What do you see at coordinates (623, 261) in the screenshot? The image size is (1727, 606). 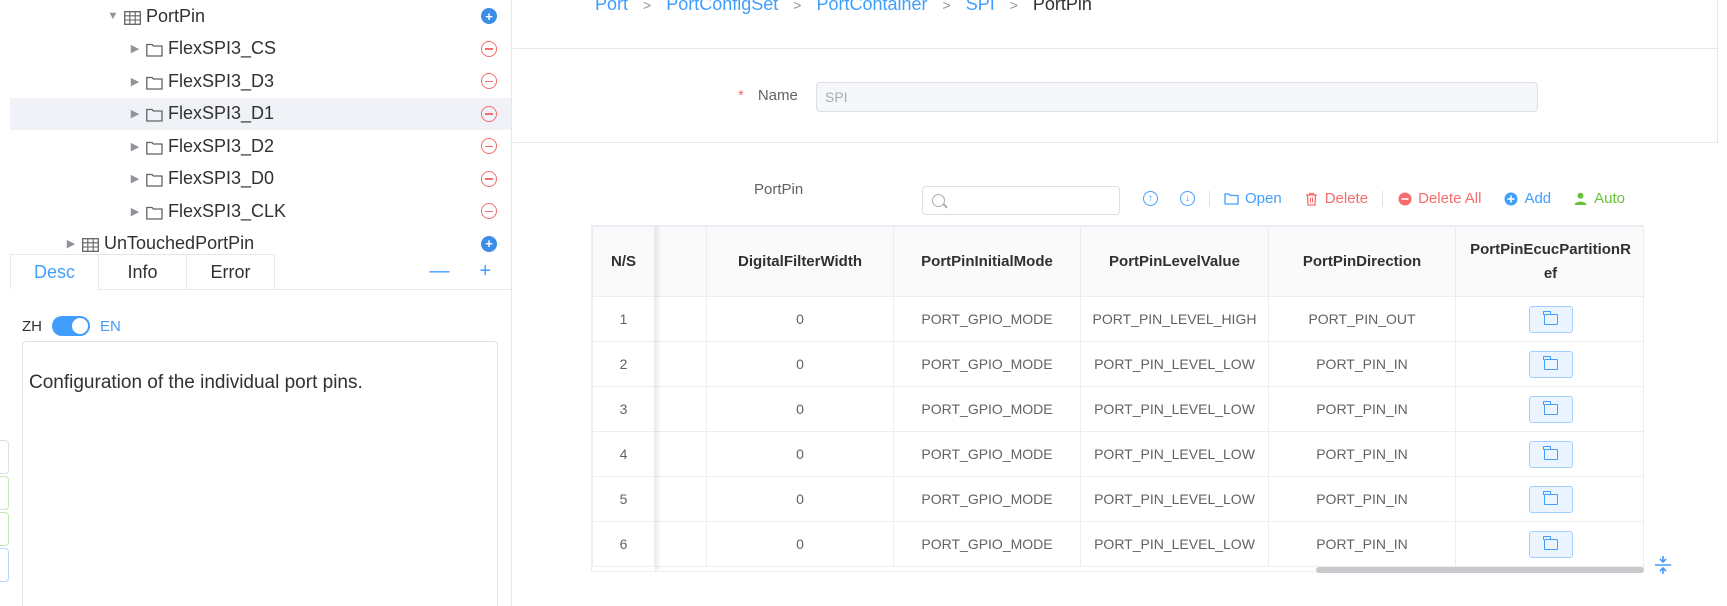 I see `column-header: N/S` at bounding box center [623, 261].